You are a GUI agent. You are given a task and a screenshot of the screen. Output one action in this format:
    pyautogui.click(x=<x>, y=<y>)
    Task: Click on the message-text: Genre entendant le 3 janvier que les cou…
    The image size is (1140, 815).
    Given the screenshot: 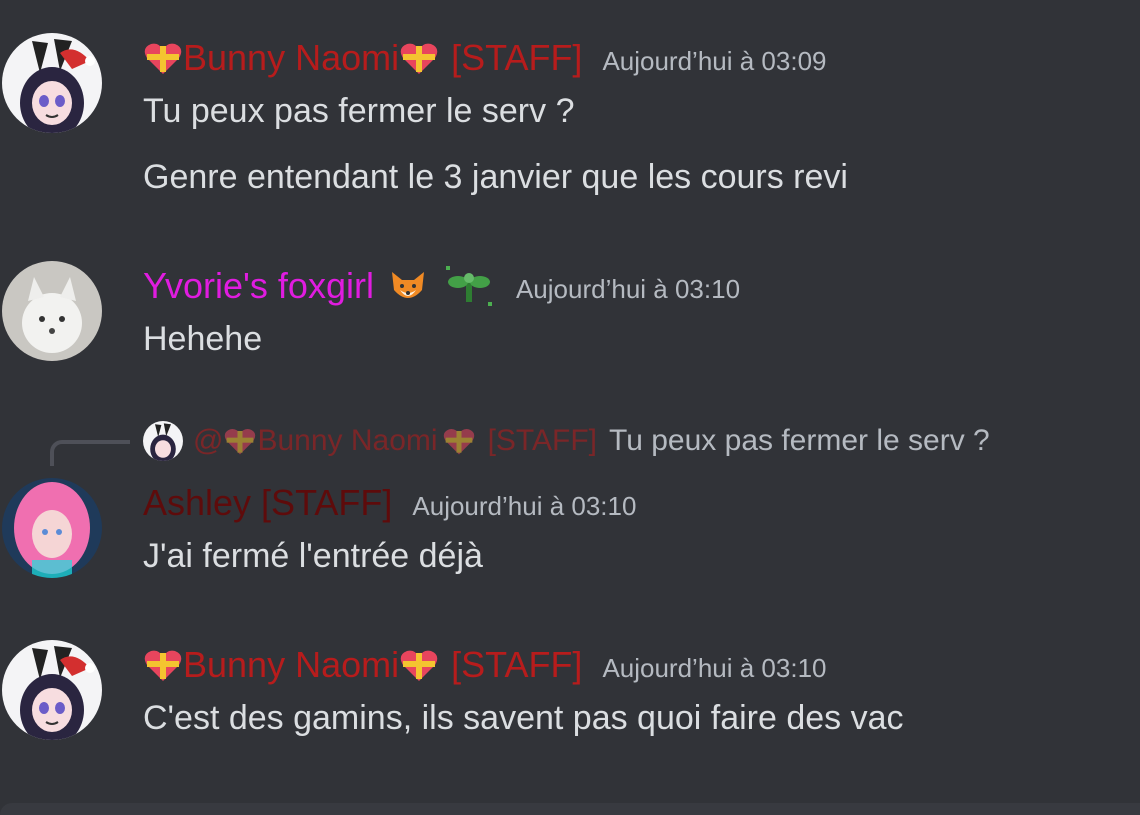 What is the action you would take?
    pyautogui.click(x=495, y=177)
    